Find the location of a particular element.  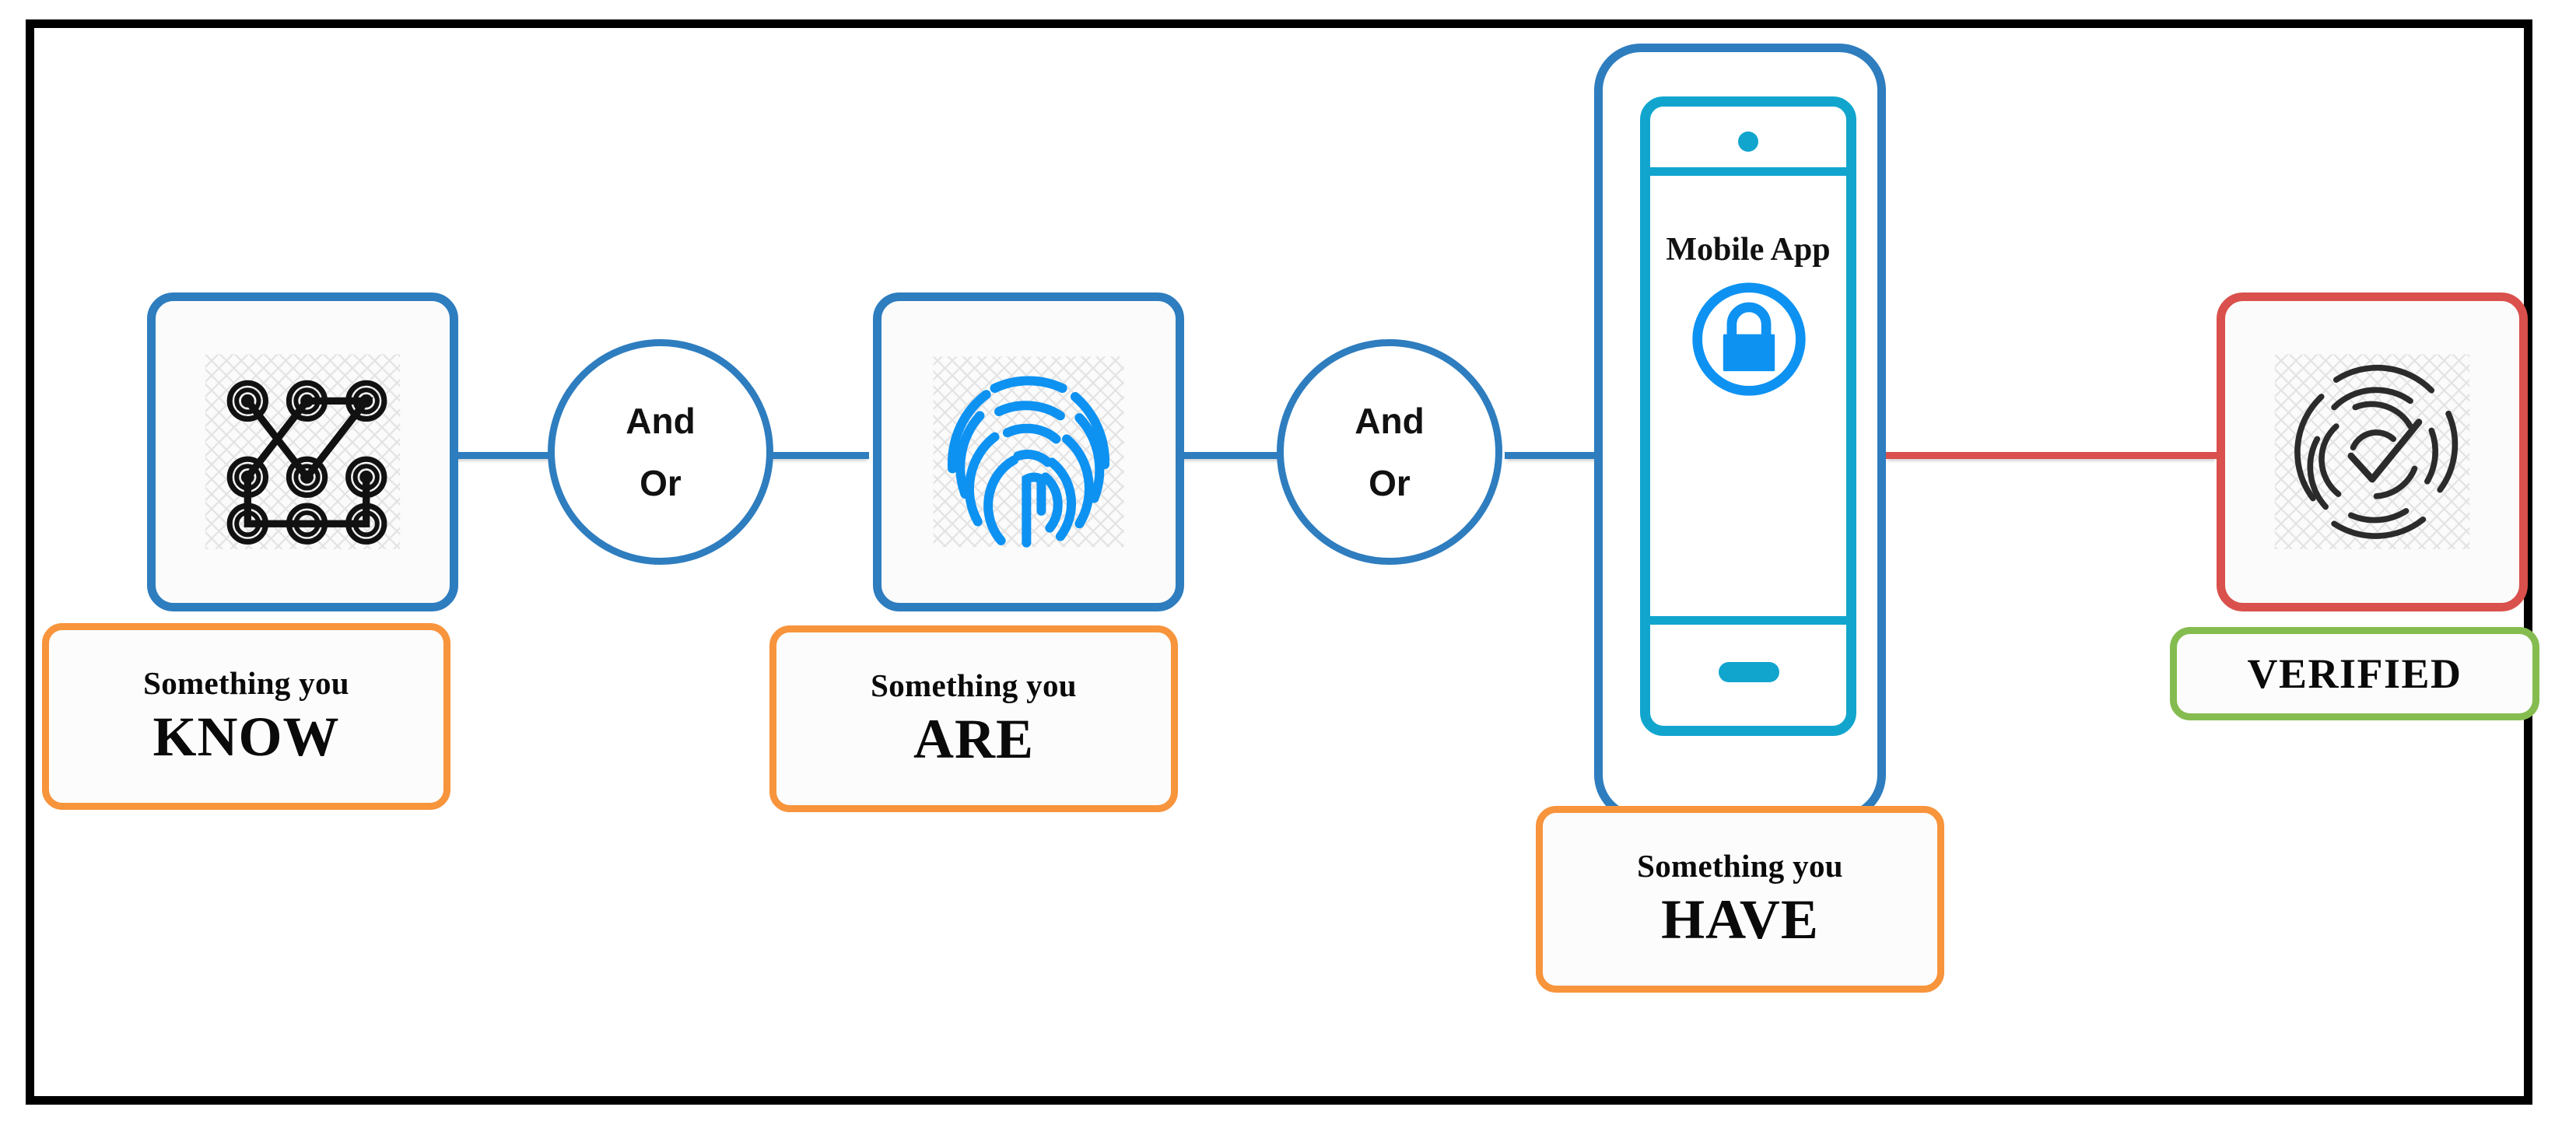

factor-tile-are is located at coordinates (1028, 452).